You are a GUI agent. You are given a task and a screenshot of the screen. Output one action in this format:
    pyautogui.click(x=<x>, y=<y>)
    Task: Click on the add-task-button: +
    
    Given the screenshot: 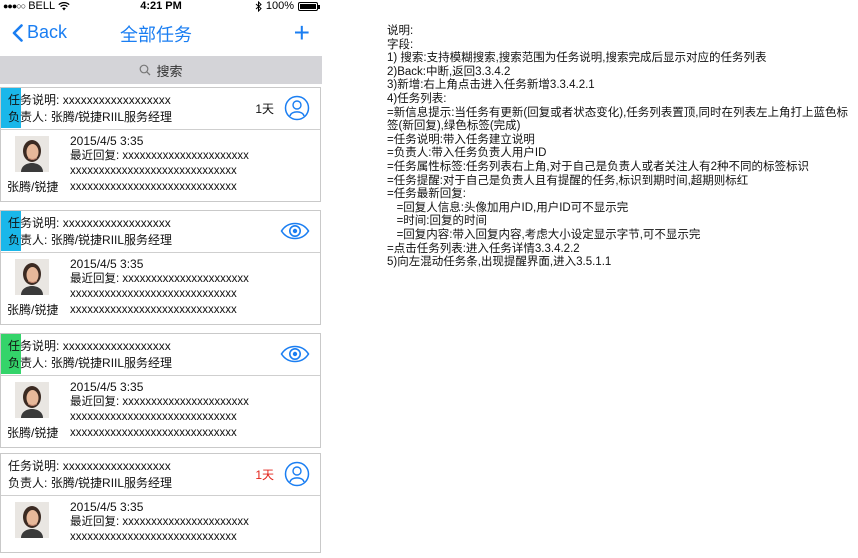 What is the action you would take?
    pyautogui.click(x=302, y=33)
    